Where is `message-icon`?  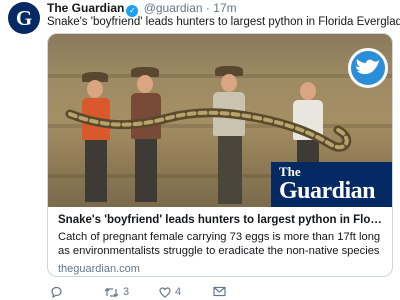
message-icon is located at coordinates (219, 291).